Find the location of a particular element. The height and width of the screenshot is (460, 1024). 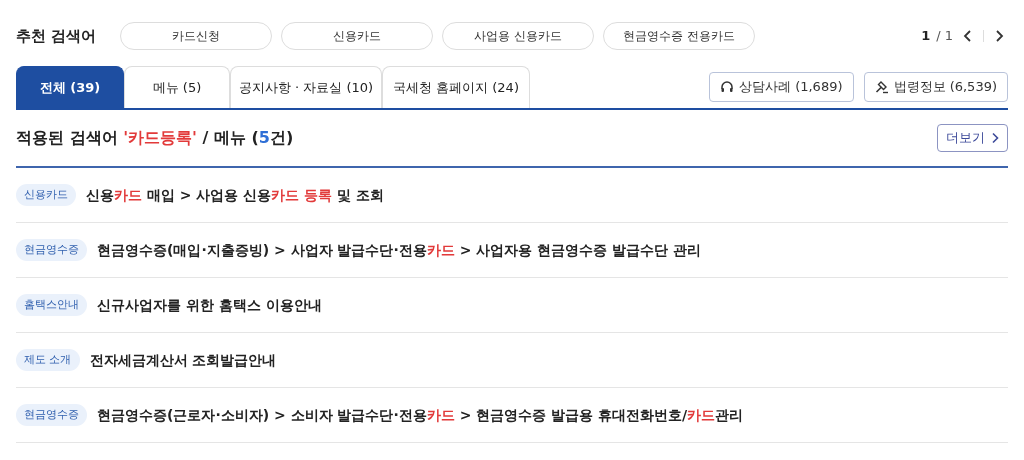

tab: 전체 (39) is located at coordinates (70, 87).